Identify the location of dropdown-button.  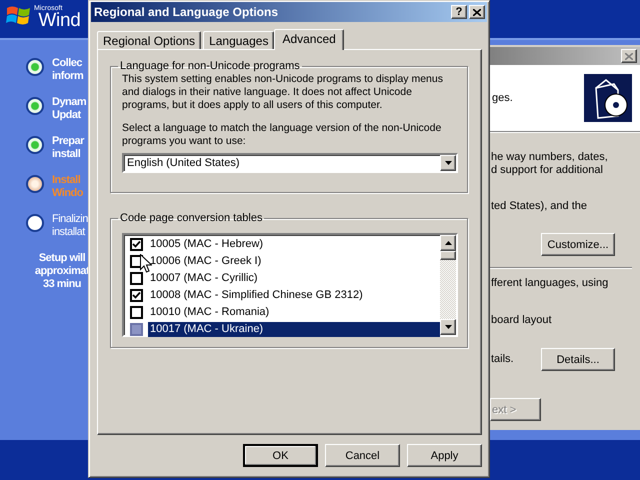
(448, 163).